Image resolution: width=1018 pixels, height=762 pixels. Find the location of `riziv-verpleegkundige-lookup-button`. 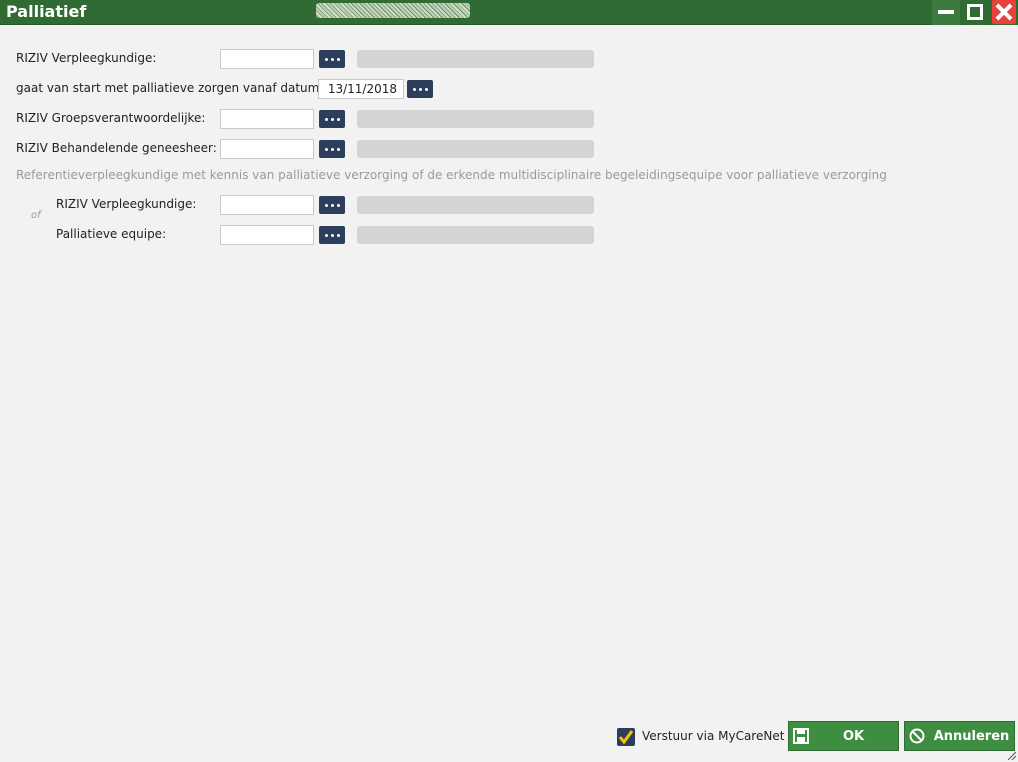

riziv-verpleegkundige-lookup-button is located at coordinates (332, 59).